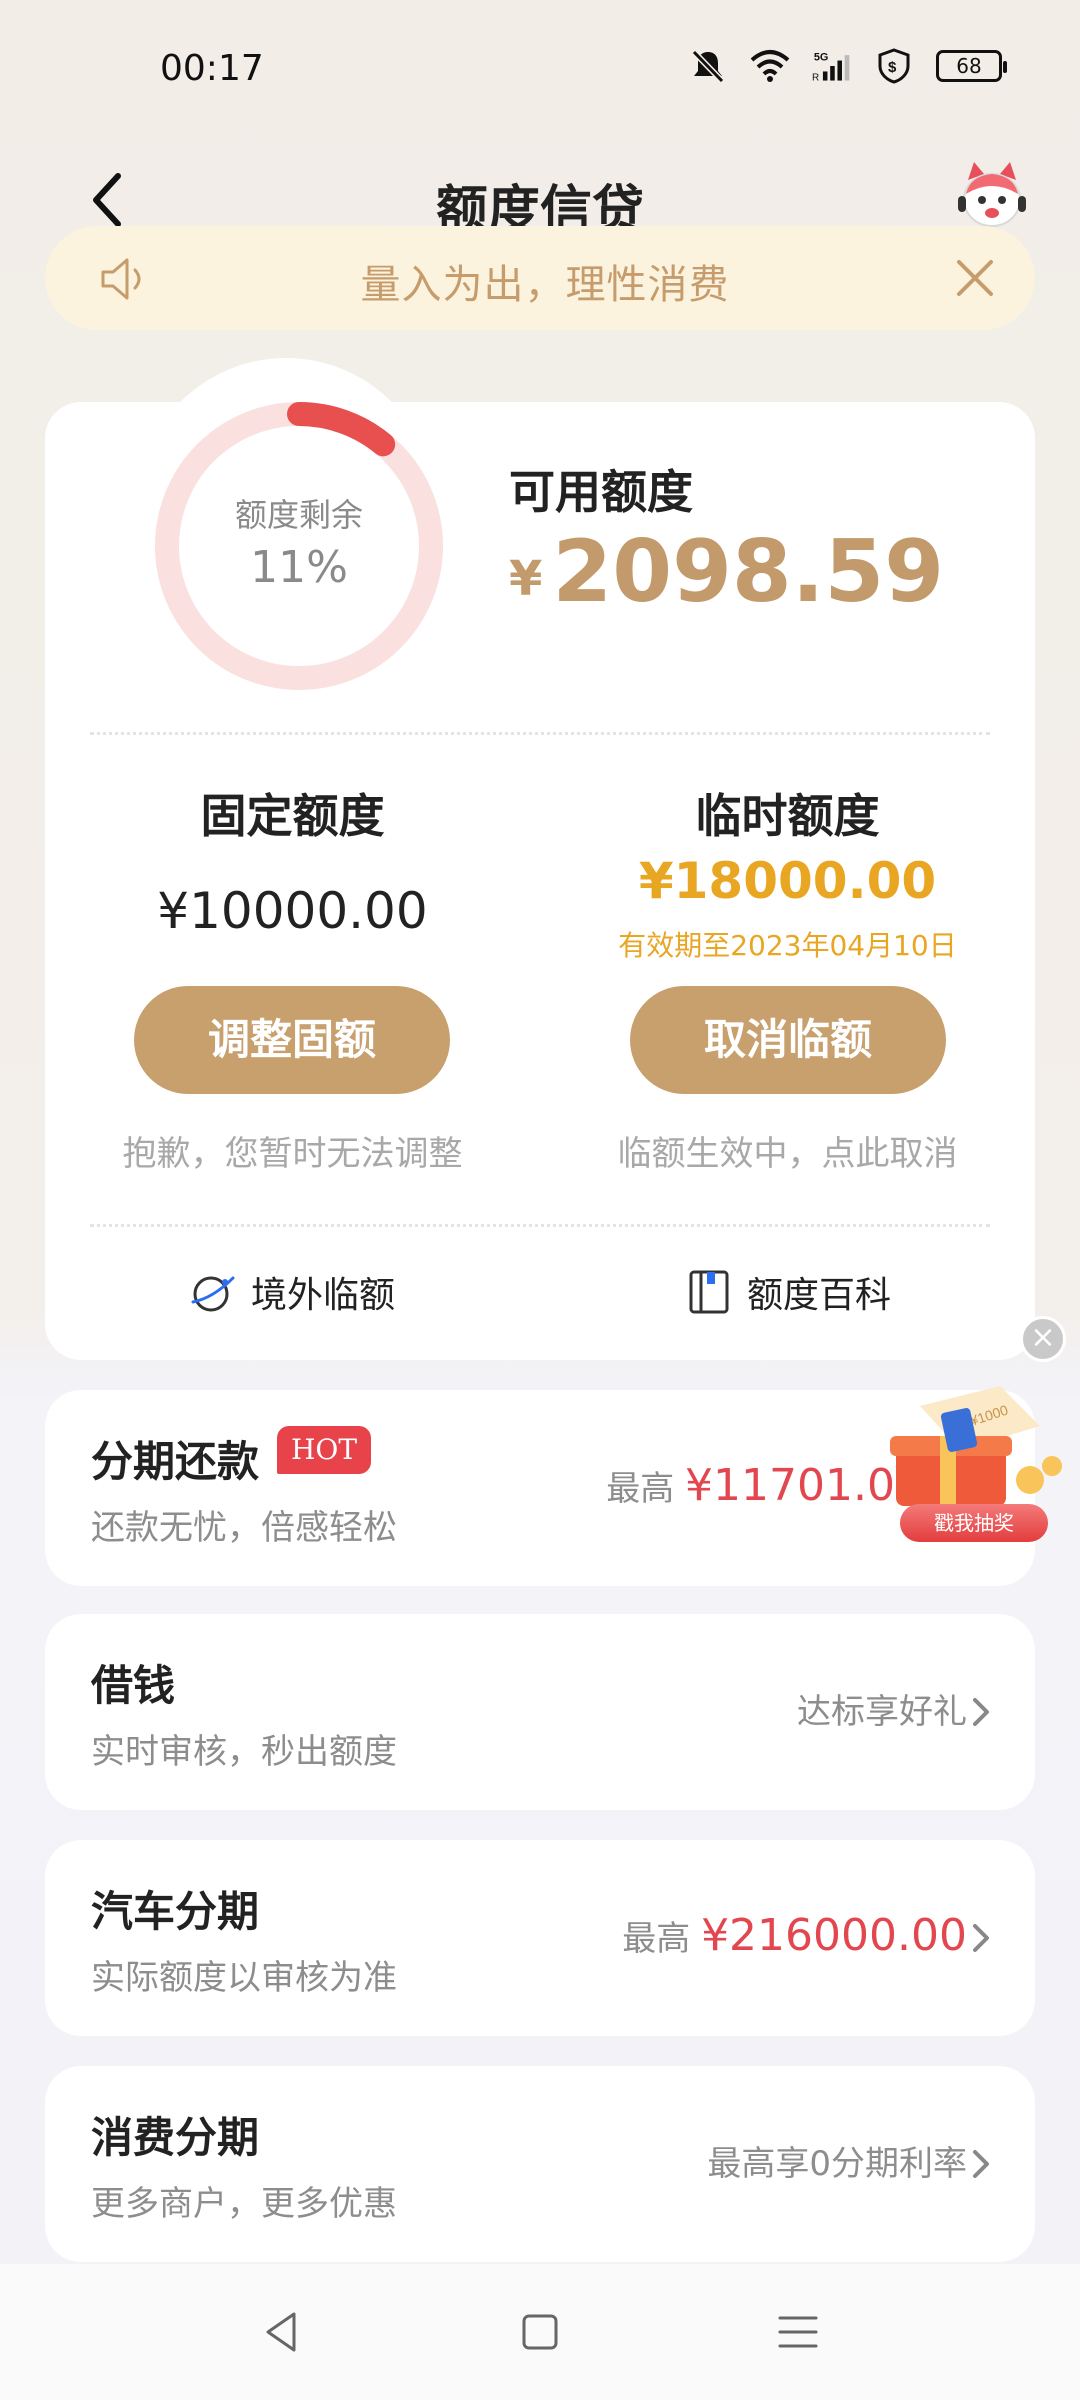 Image resolution: width=1080 pixels, height=2400 pixels. What do you see at coordinates (299, 567) in the screenshot?
I see `ring-percent: 11%` at bounding box center [299, 567].